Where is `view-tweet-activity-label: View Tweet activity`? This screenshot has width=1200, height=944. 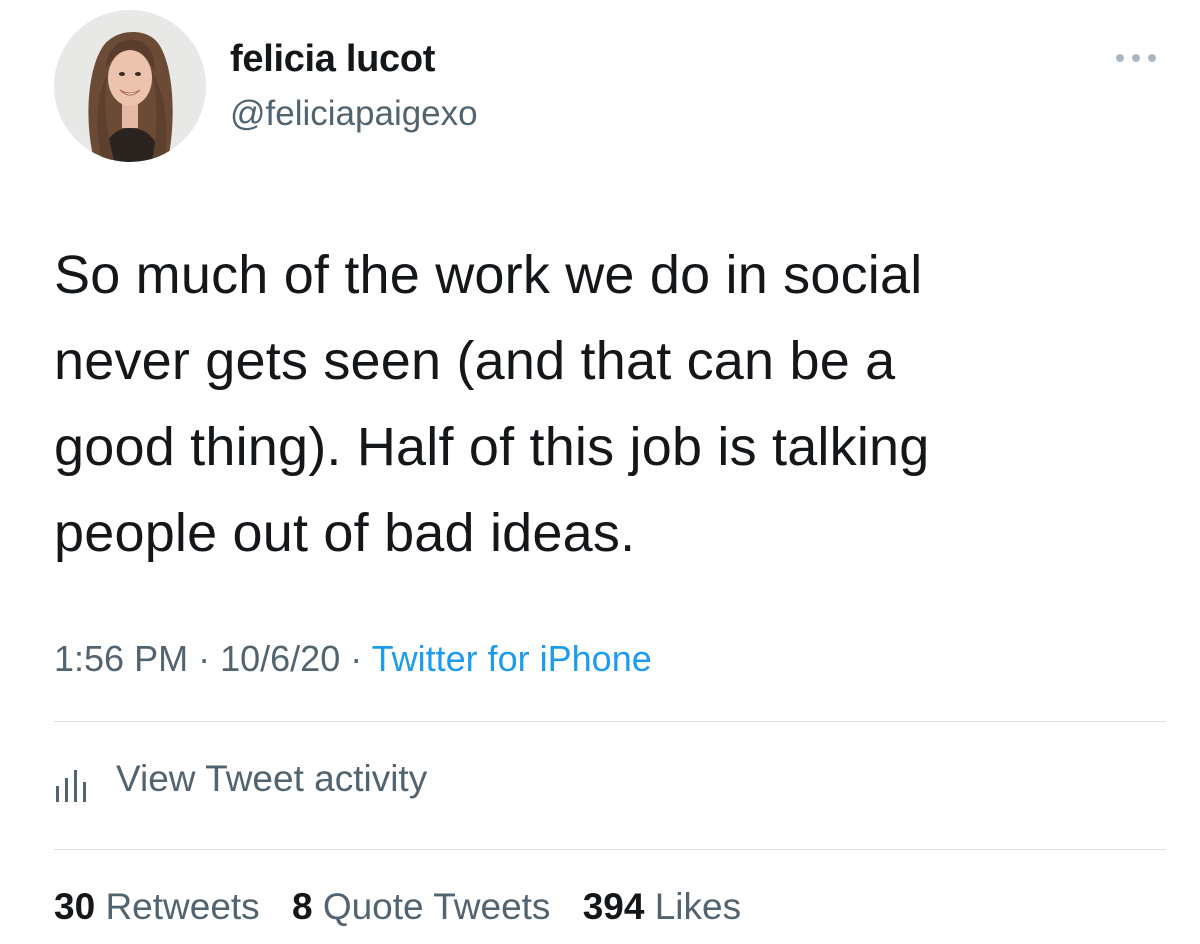 view-tweet-activity-label: View Tweet activity is located at coordinates (272, 778).